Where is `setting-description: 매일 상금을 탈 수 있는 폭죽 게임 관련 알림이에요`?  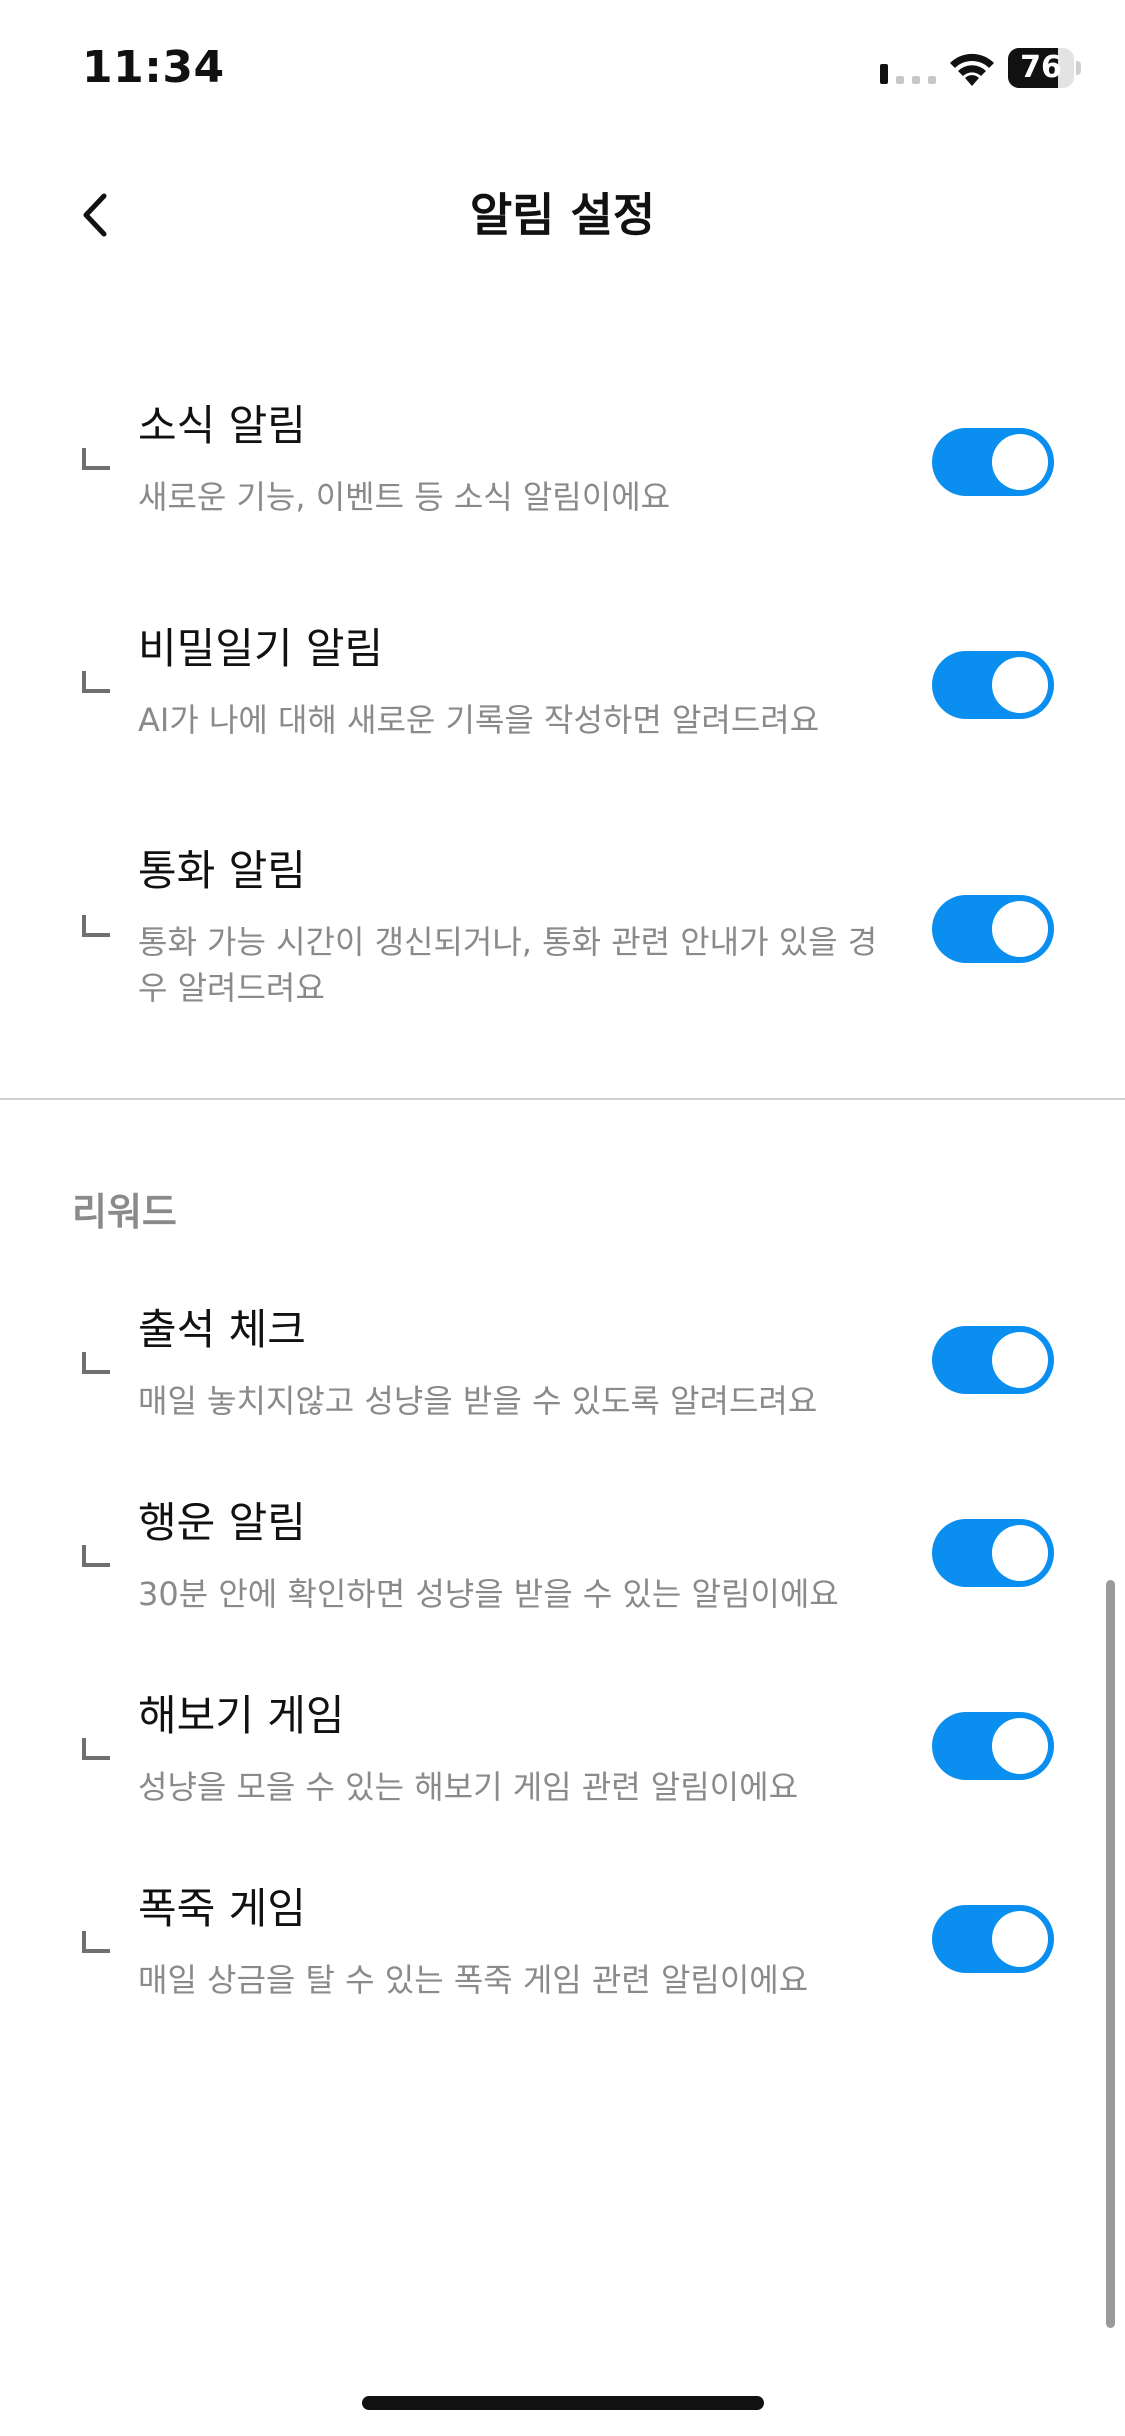
setting-description: 매일 상금을 탈 수 있는 폭죽 게임 관련 알림이에요 is located at coordinates (473, 1980).